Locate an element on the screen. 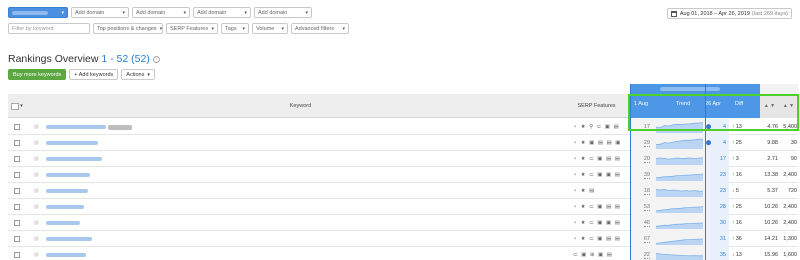 This screenshot has height=260, width=800. cpc-value: 15.96 is located at coordinates (771, 255).